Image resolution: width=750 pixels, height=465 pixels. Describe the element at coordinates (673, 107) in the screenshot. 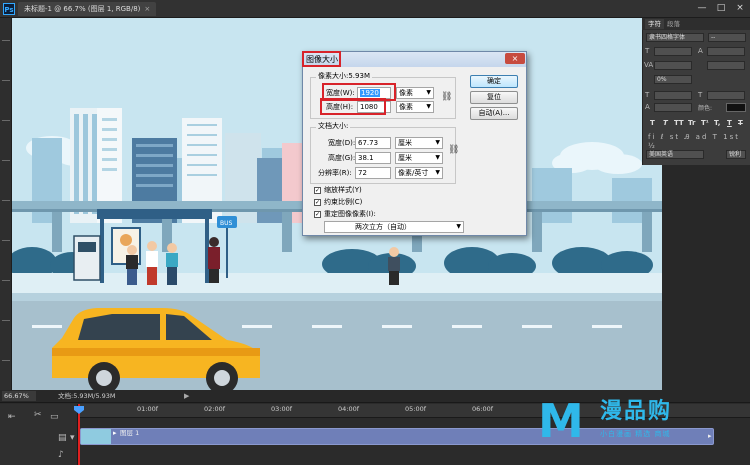

I see `baseline-shift-field` at that location.